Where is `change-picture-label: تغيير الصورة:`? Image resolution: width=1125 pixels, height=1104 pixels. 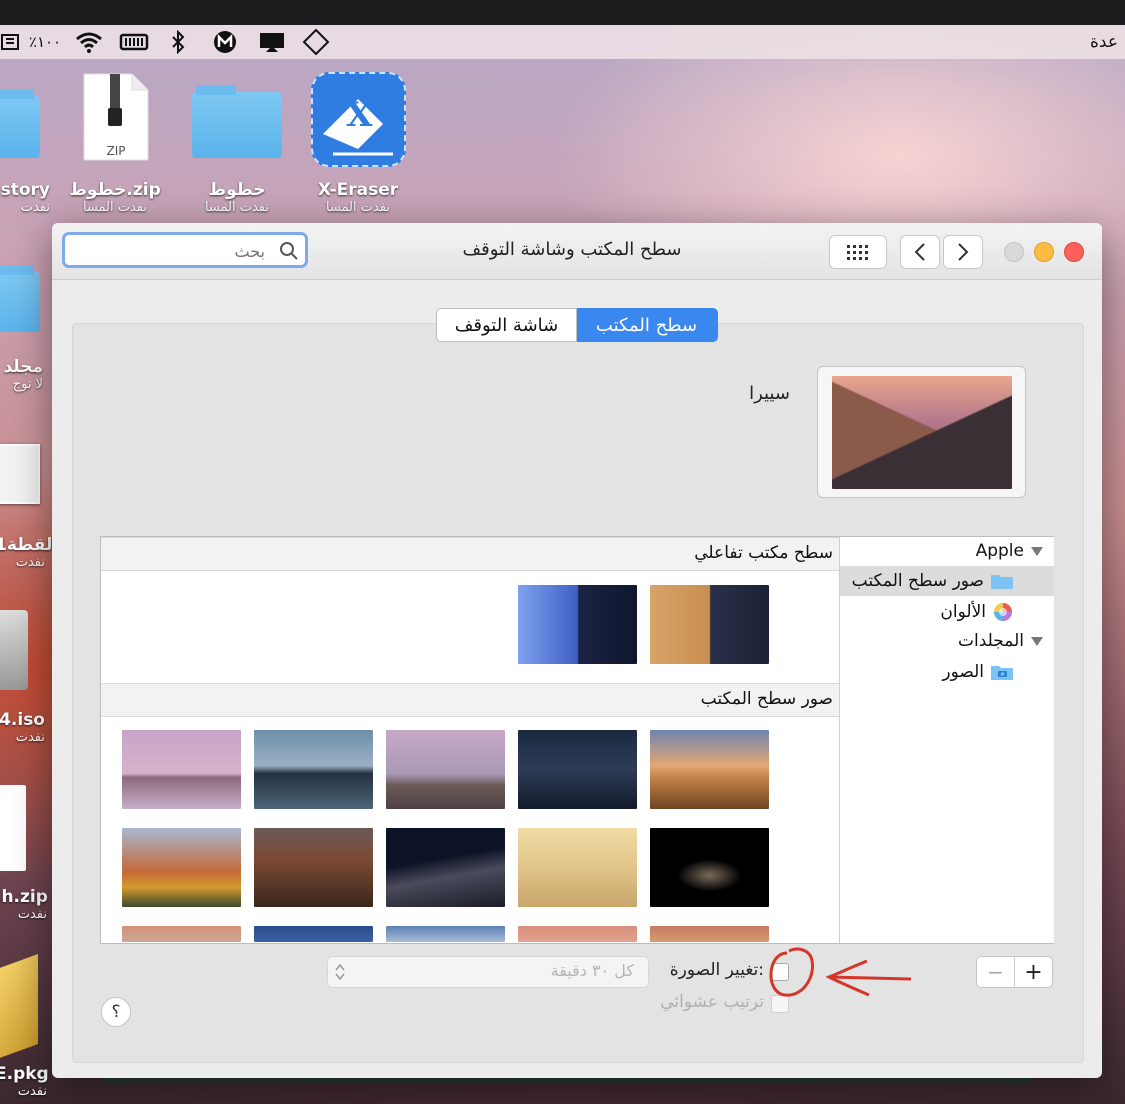 change-picture-label: تغيير الصورة: is located at coordinates (716, 970).